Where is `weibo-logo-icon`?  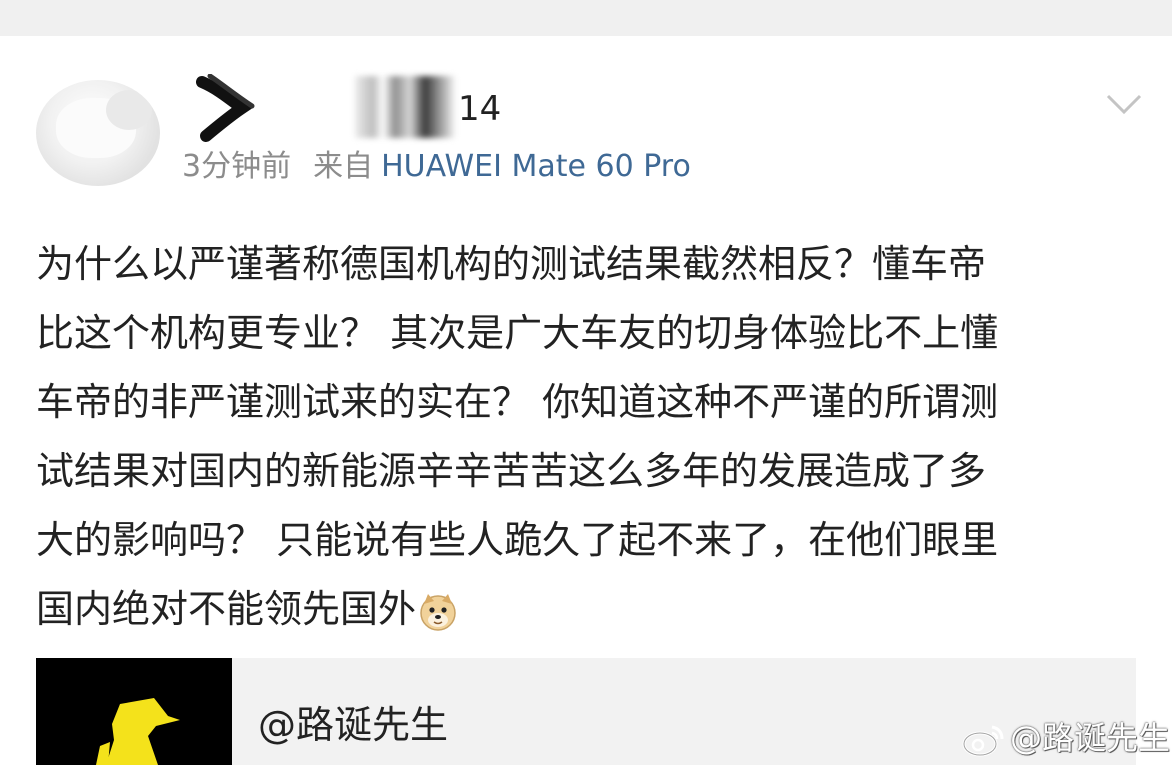 weibo-logo-icon is located at coordinates (983, 741).